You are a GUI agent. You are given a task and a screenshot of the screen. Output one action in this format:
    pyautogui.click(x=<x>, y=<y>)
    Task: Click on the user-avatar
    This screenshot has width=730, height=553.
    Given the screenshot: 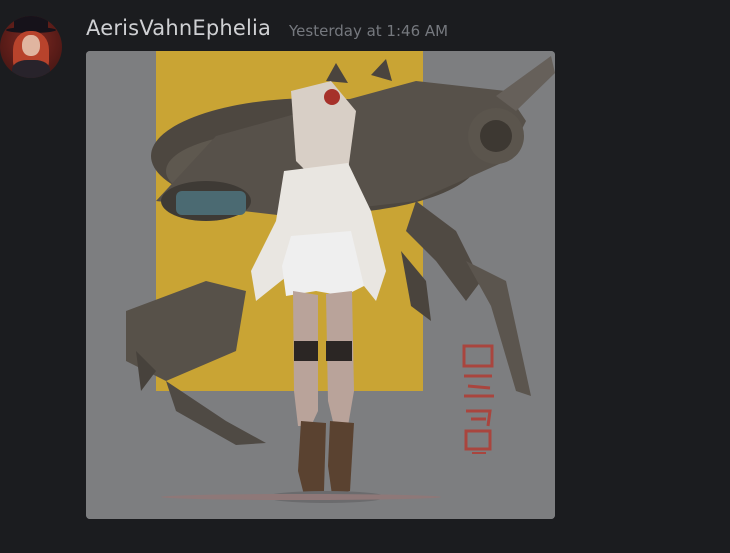 What is the action you would take?
    pyautogui.click(x=31, y=47)
    